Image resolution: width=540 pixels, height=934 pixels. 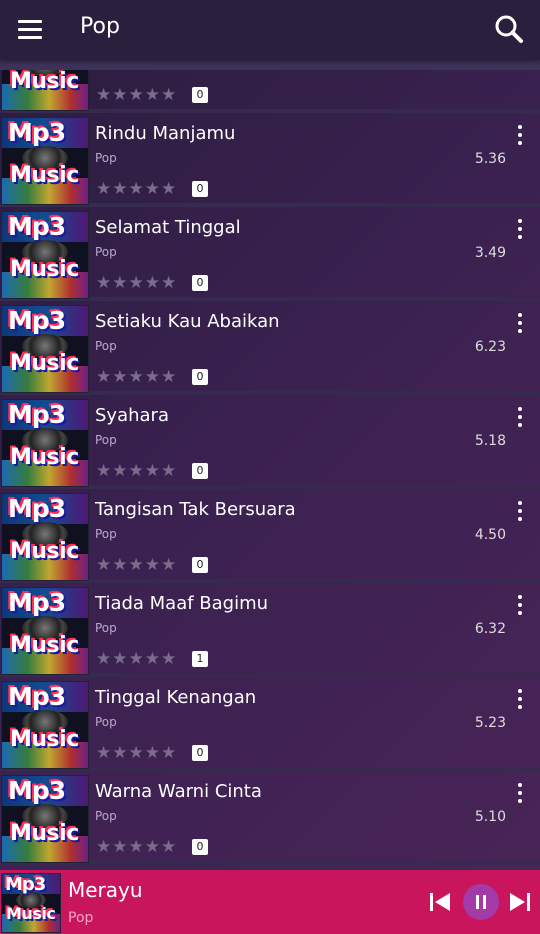 I want to click on play-count: 1, so click(x=200, y=659).